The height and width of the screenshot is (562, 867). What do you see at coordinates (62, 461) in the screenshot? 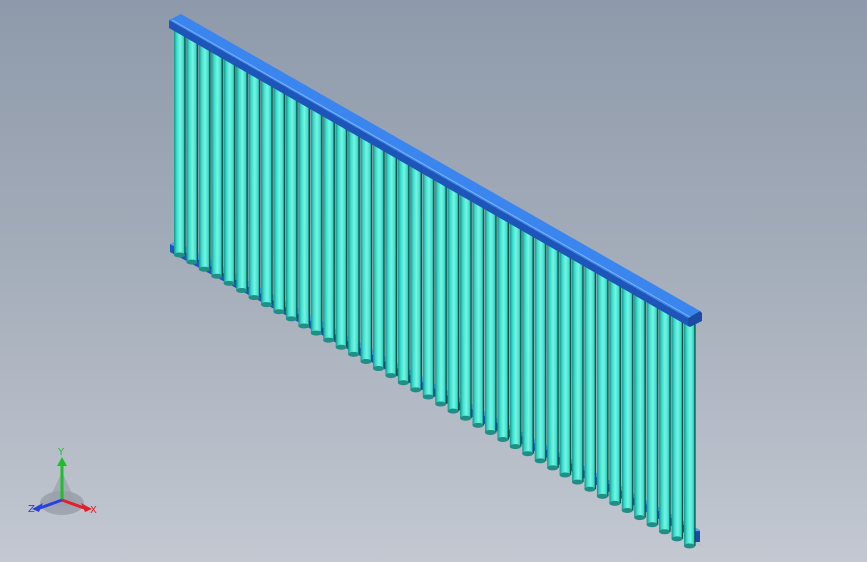
I see `y-axis-arrow-icon` at bounding box center [62, 461].